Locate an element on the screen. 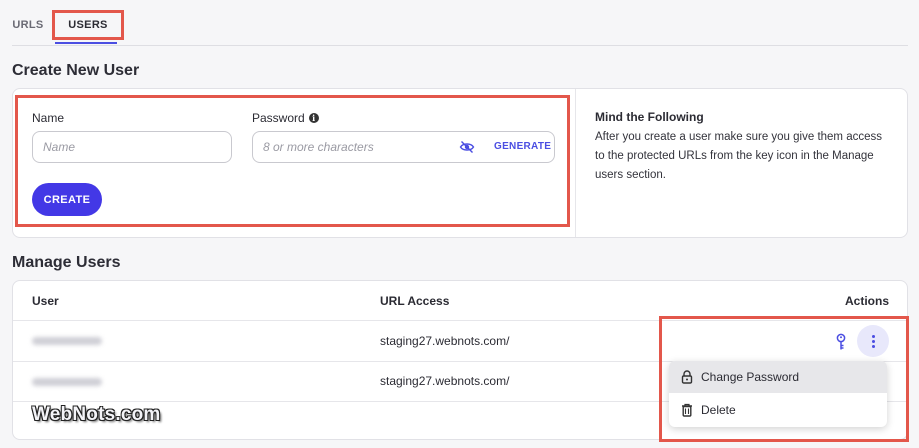  column-header-url-access: URL Access is located at coordinates (415, 301).